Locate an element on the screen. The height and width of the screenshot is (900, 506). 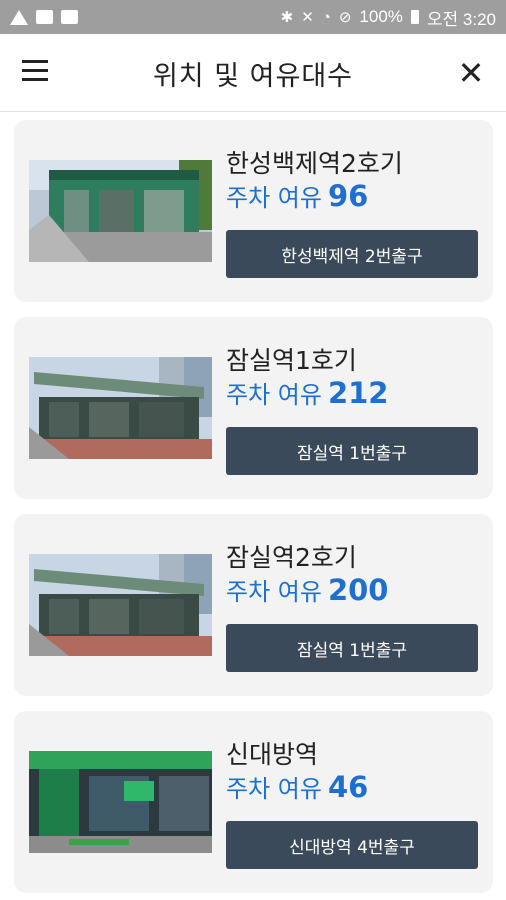
station-name: 신대방역 is located at coordinates (272, 754).